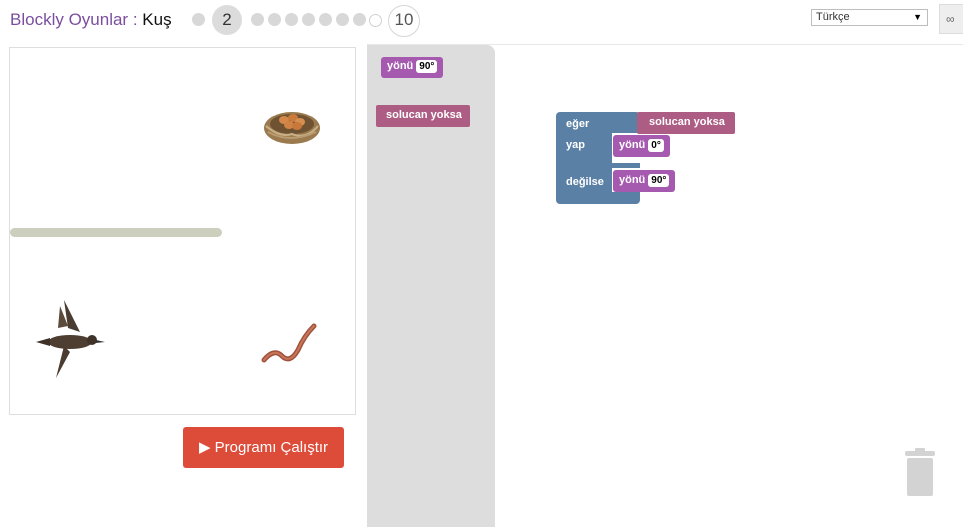 This screenshot has height=527, width=963. Describe the element at coordinates (342, 19) in the screenshot. I see `level-8-dot` at that location.